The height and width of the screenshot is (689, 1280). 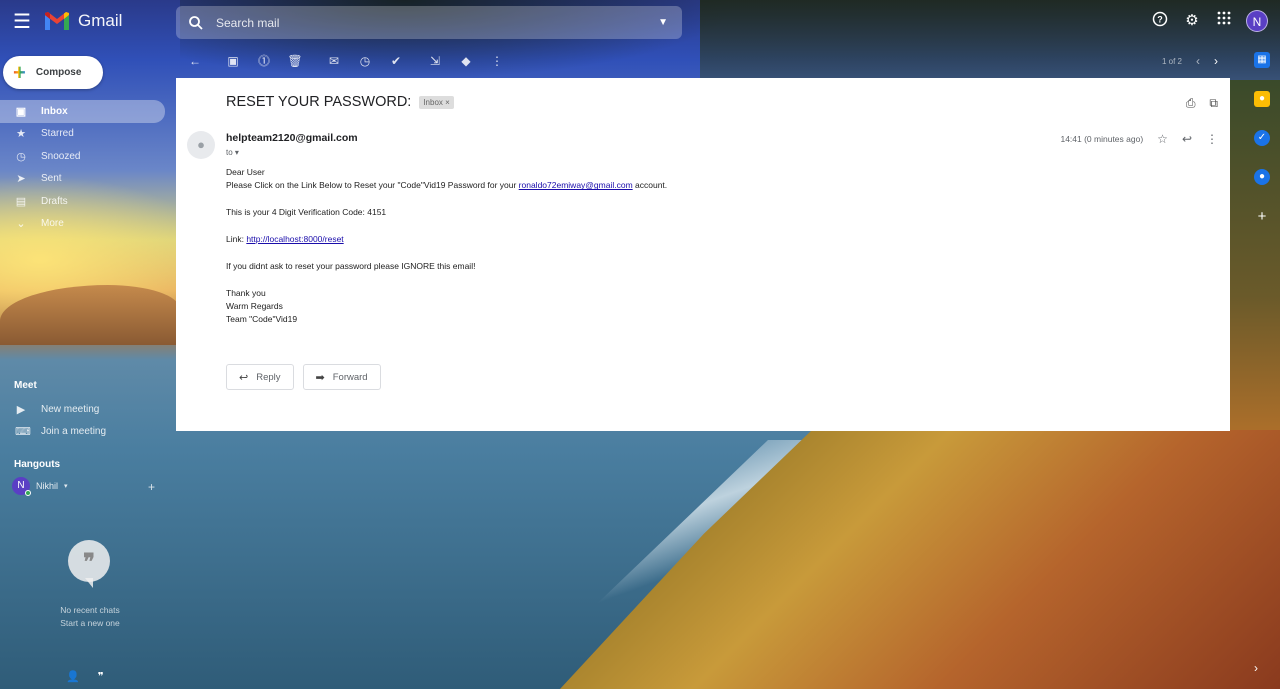 I want to click on back-arrow-icon: ←, so click(x=195, y=61).